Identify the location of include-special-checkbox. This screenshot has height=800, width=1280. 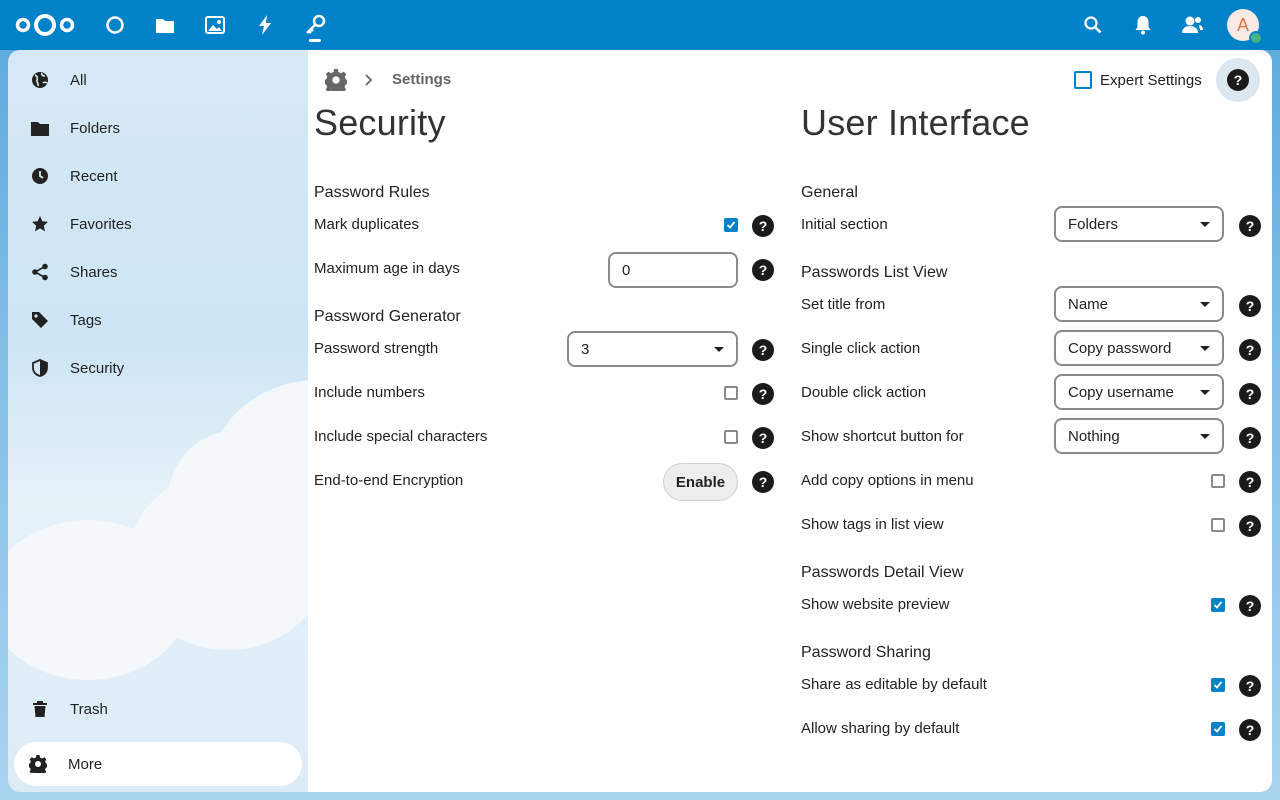
(731, 437).